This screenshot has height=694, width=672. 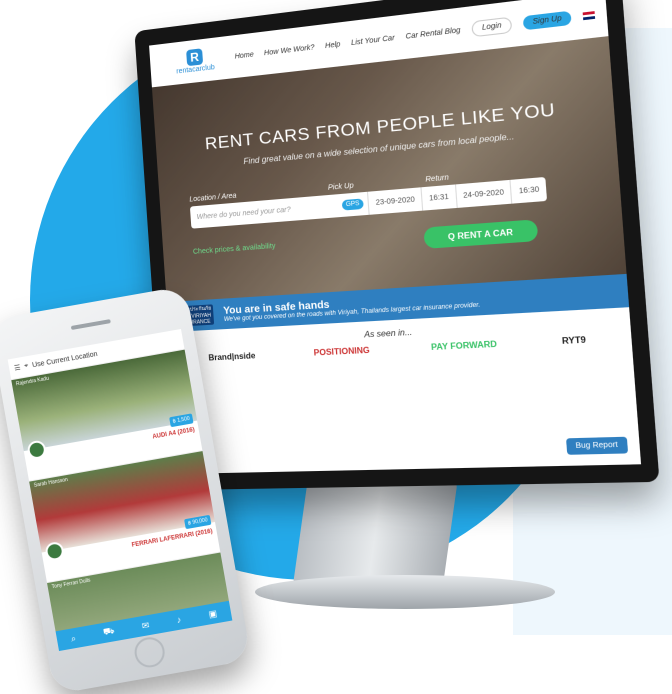 What do you see at coordinates (195, 57) in the screenshot?
I see `logo-icon: R` at bounding box center [195, 57].